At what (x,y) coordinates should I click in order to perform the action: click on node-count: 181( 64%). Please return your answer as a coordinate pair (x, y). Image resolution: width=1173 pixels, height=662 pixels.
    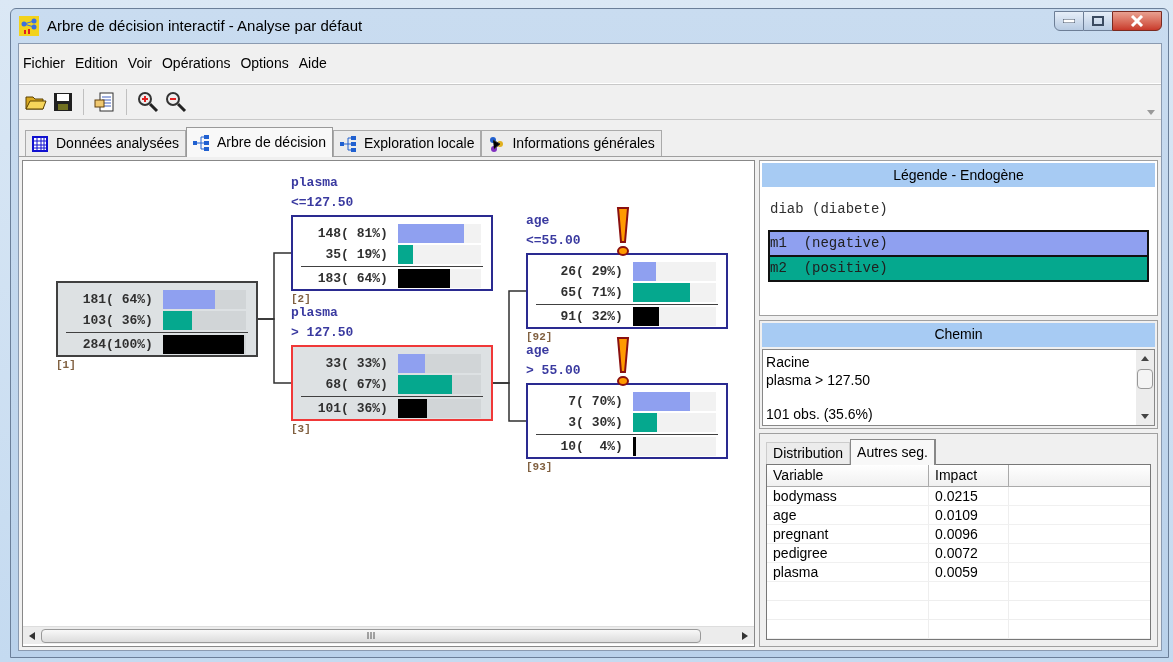
    Looking at the image, I should click on (117, 299).